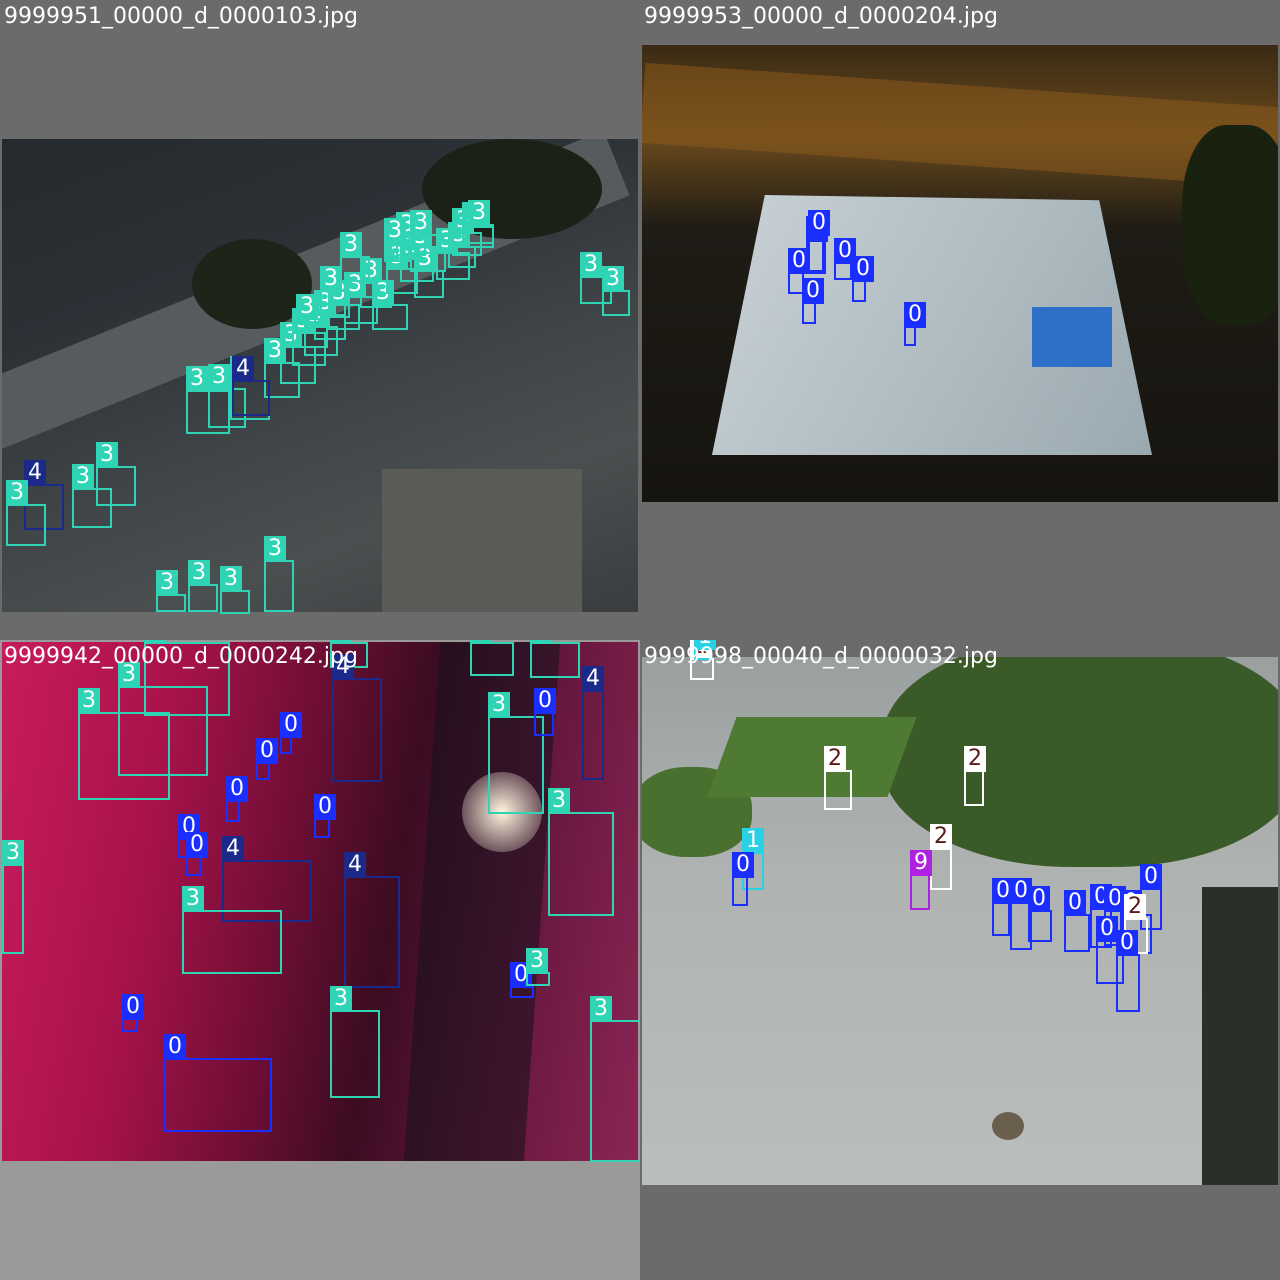  What do you see at coordinates (482, 540) in the screenshot?
I see `building-roof` at bounding box center [482, 540].